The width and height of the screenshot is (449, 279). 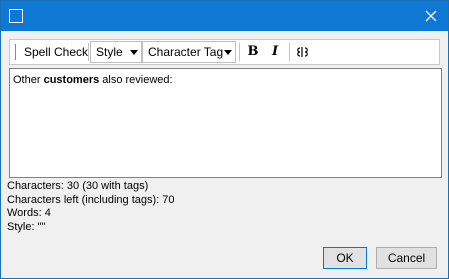 What do you see at coordinates (224, 16) in the screenshot?
I see `title-bar` at bounding box center [224, 16].